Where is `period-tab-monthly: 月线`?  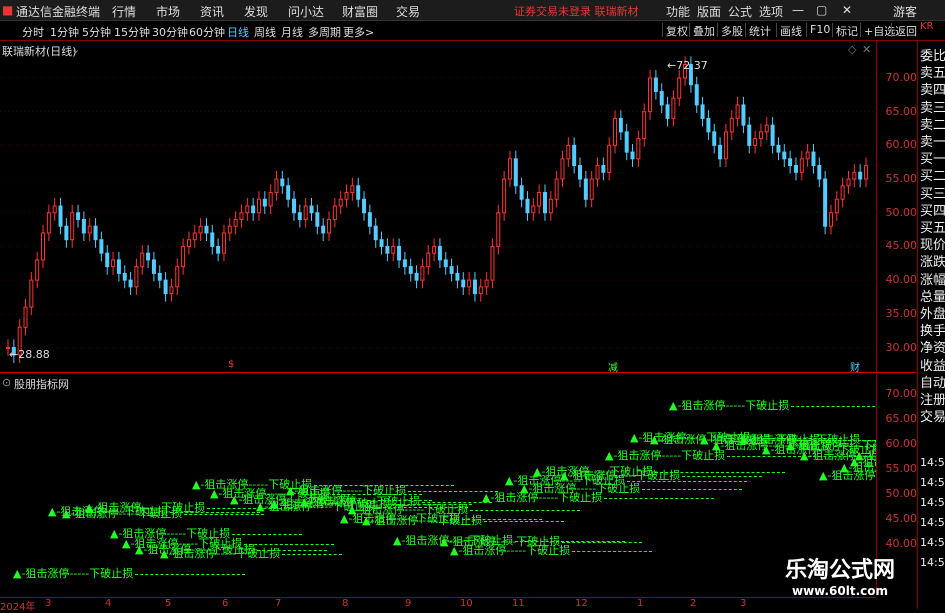 period-tab-monthly: 月线 is located at coordinates (292, 32).